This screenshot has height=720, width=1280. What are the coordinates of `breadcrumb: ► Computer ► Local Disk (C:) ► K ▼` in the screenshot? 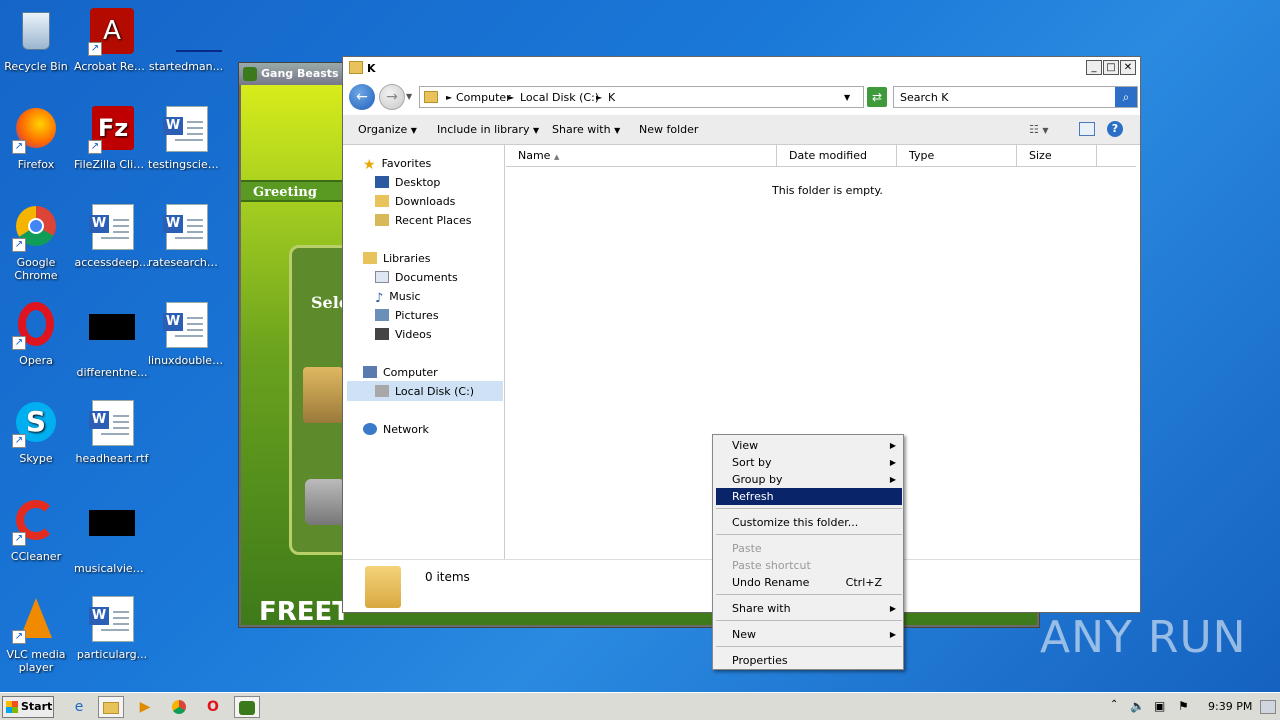 It's located at (641, 97).